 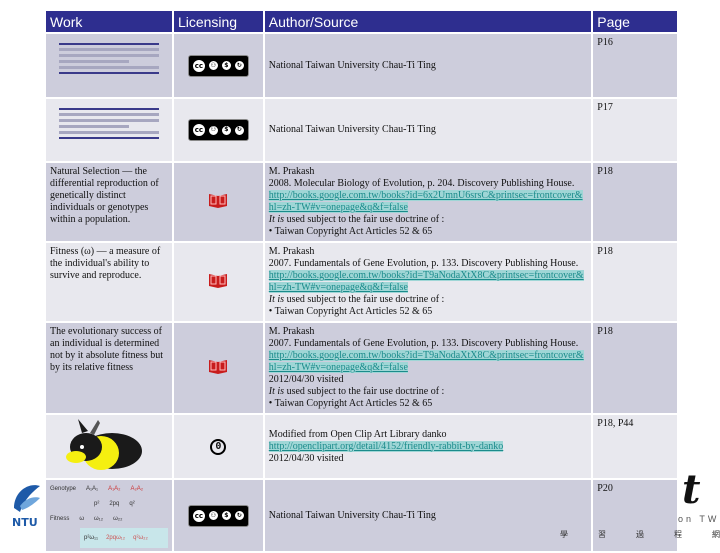 I want to click on license-cell: 0, so click(x=218, y=446).